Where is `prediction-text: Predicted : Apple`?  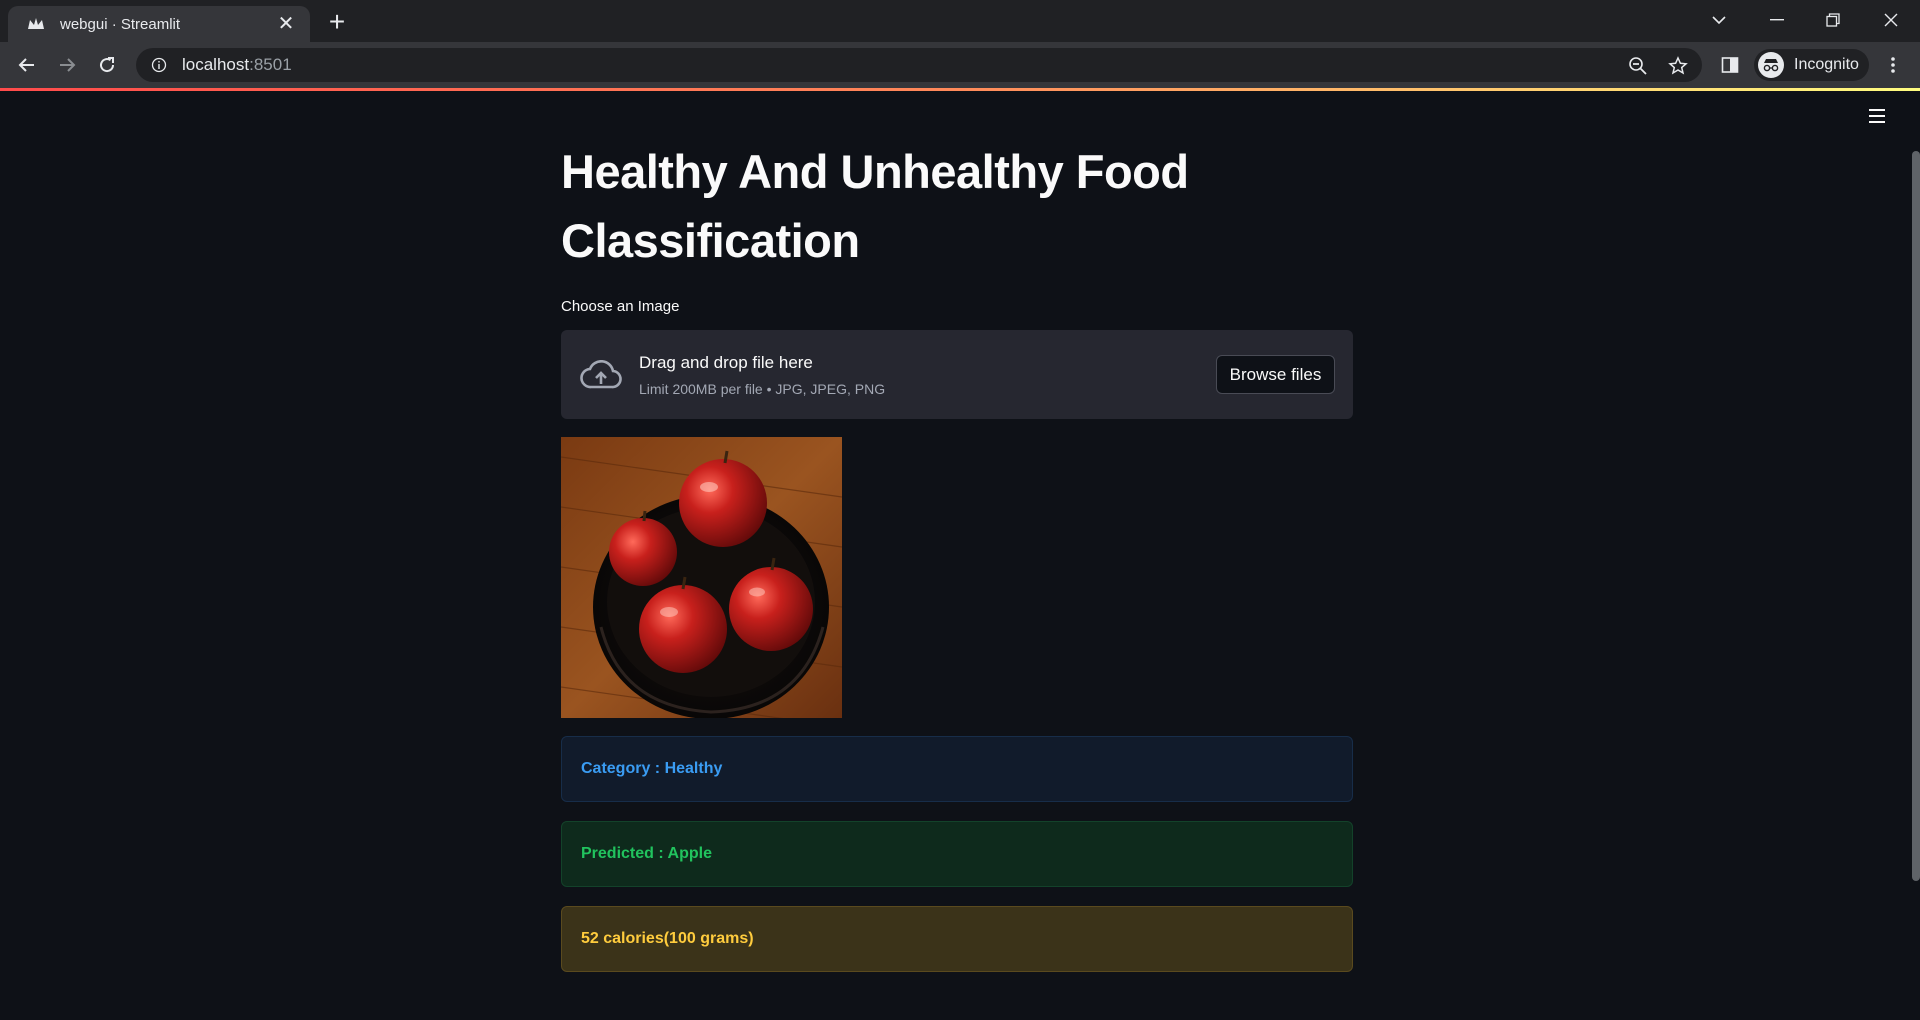
prediction-text: Predicted : Apple is located at coordinates (646, 853).